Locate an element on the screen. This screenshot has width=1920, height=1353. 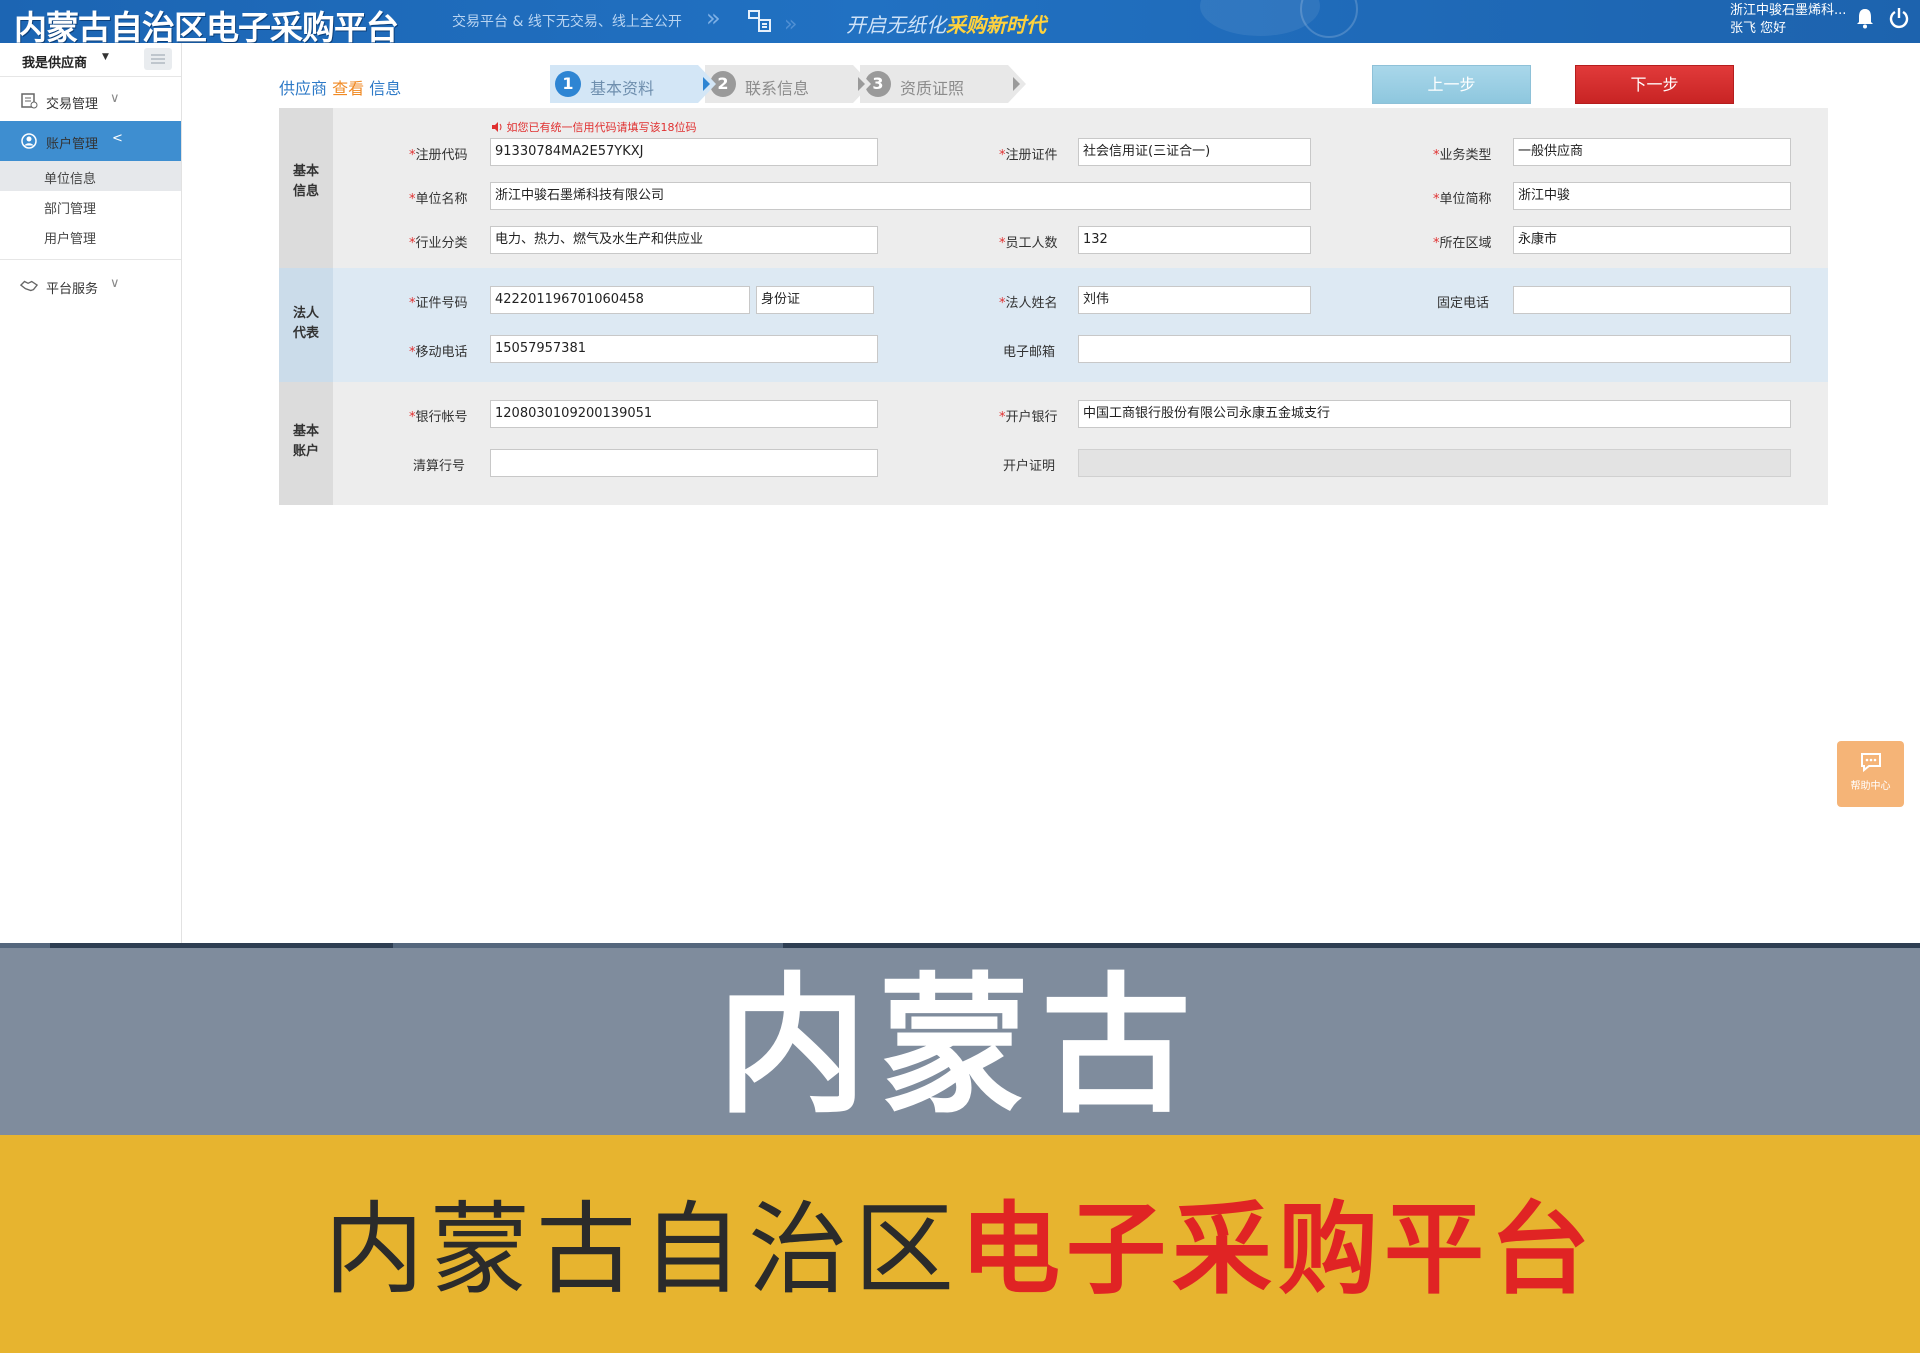
user-info: 浙江中骏石墨烯科... 张飞 您好 is located at coordinates (1788, 20).